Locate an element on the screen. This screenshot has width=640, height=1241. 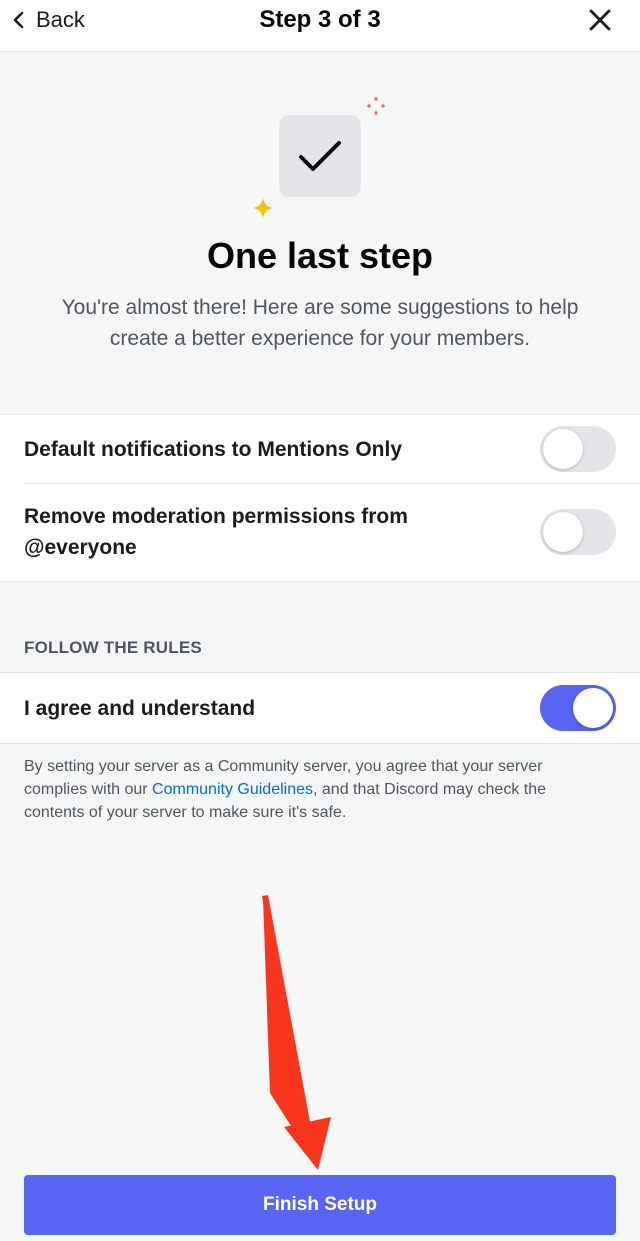
hero-title: One last step is located at coordinates (320, 255).